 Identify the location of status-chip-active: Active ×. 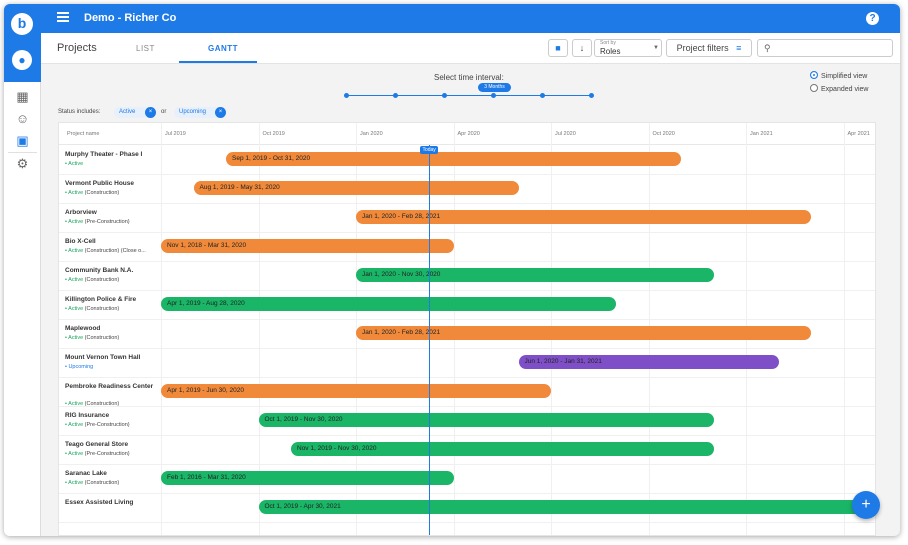
(135, 112).